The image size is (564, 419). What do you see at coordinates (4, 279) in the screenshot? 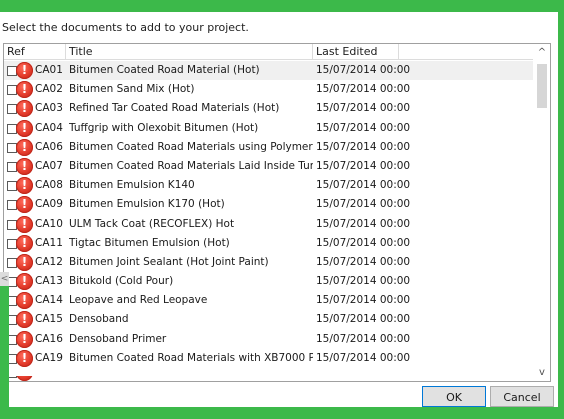
I see `collapse-handle: <` at bounding box center [4, 279].